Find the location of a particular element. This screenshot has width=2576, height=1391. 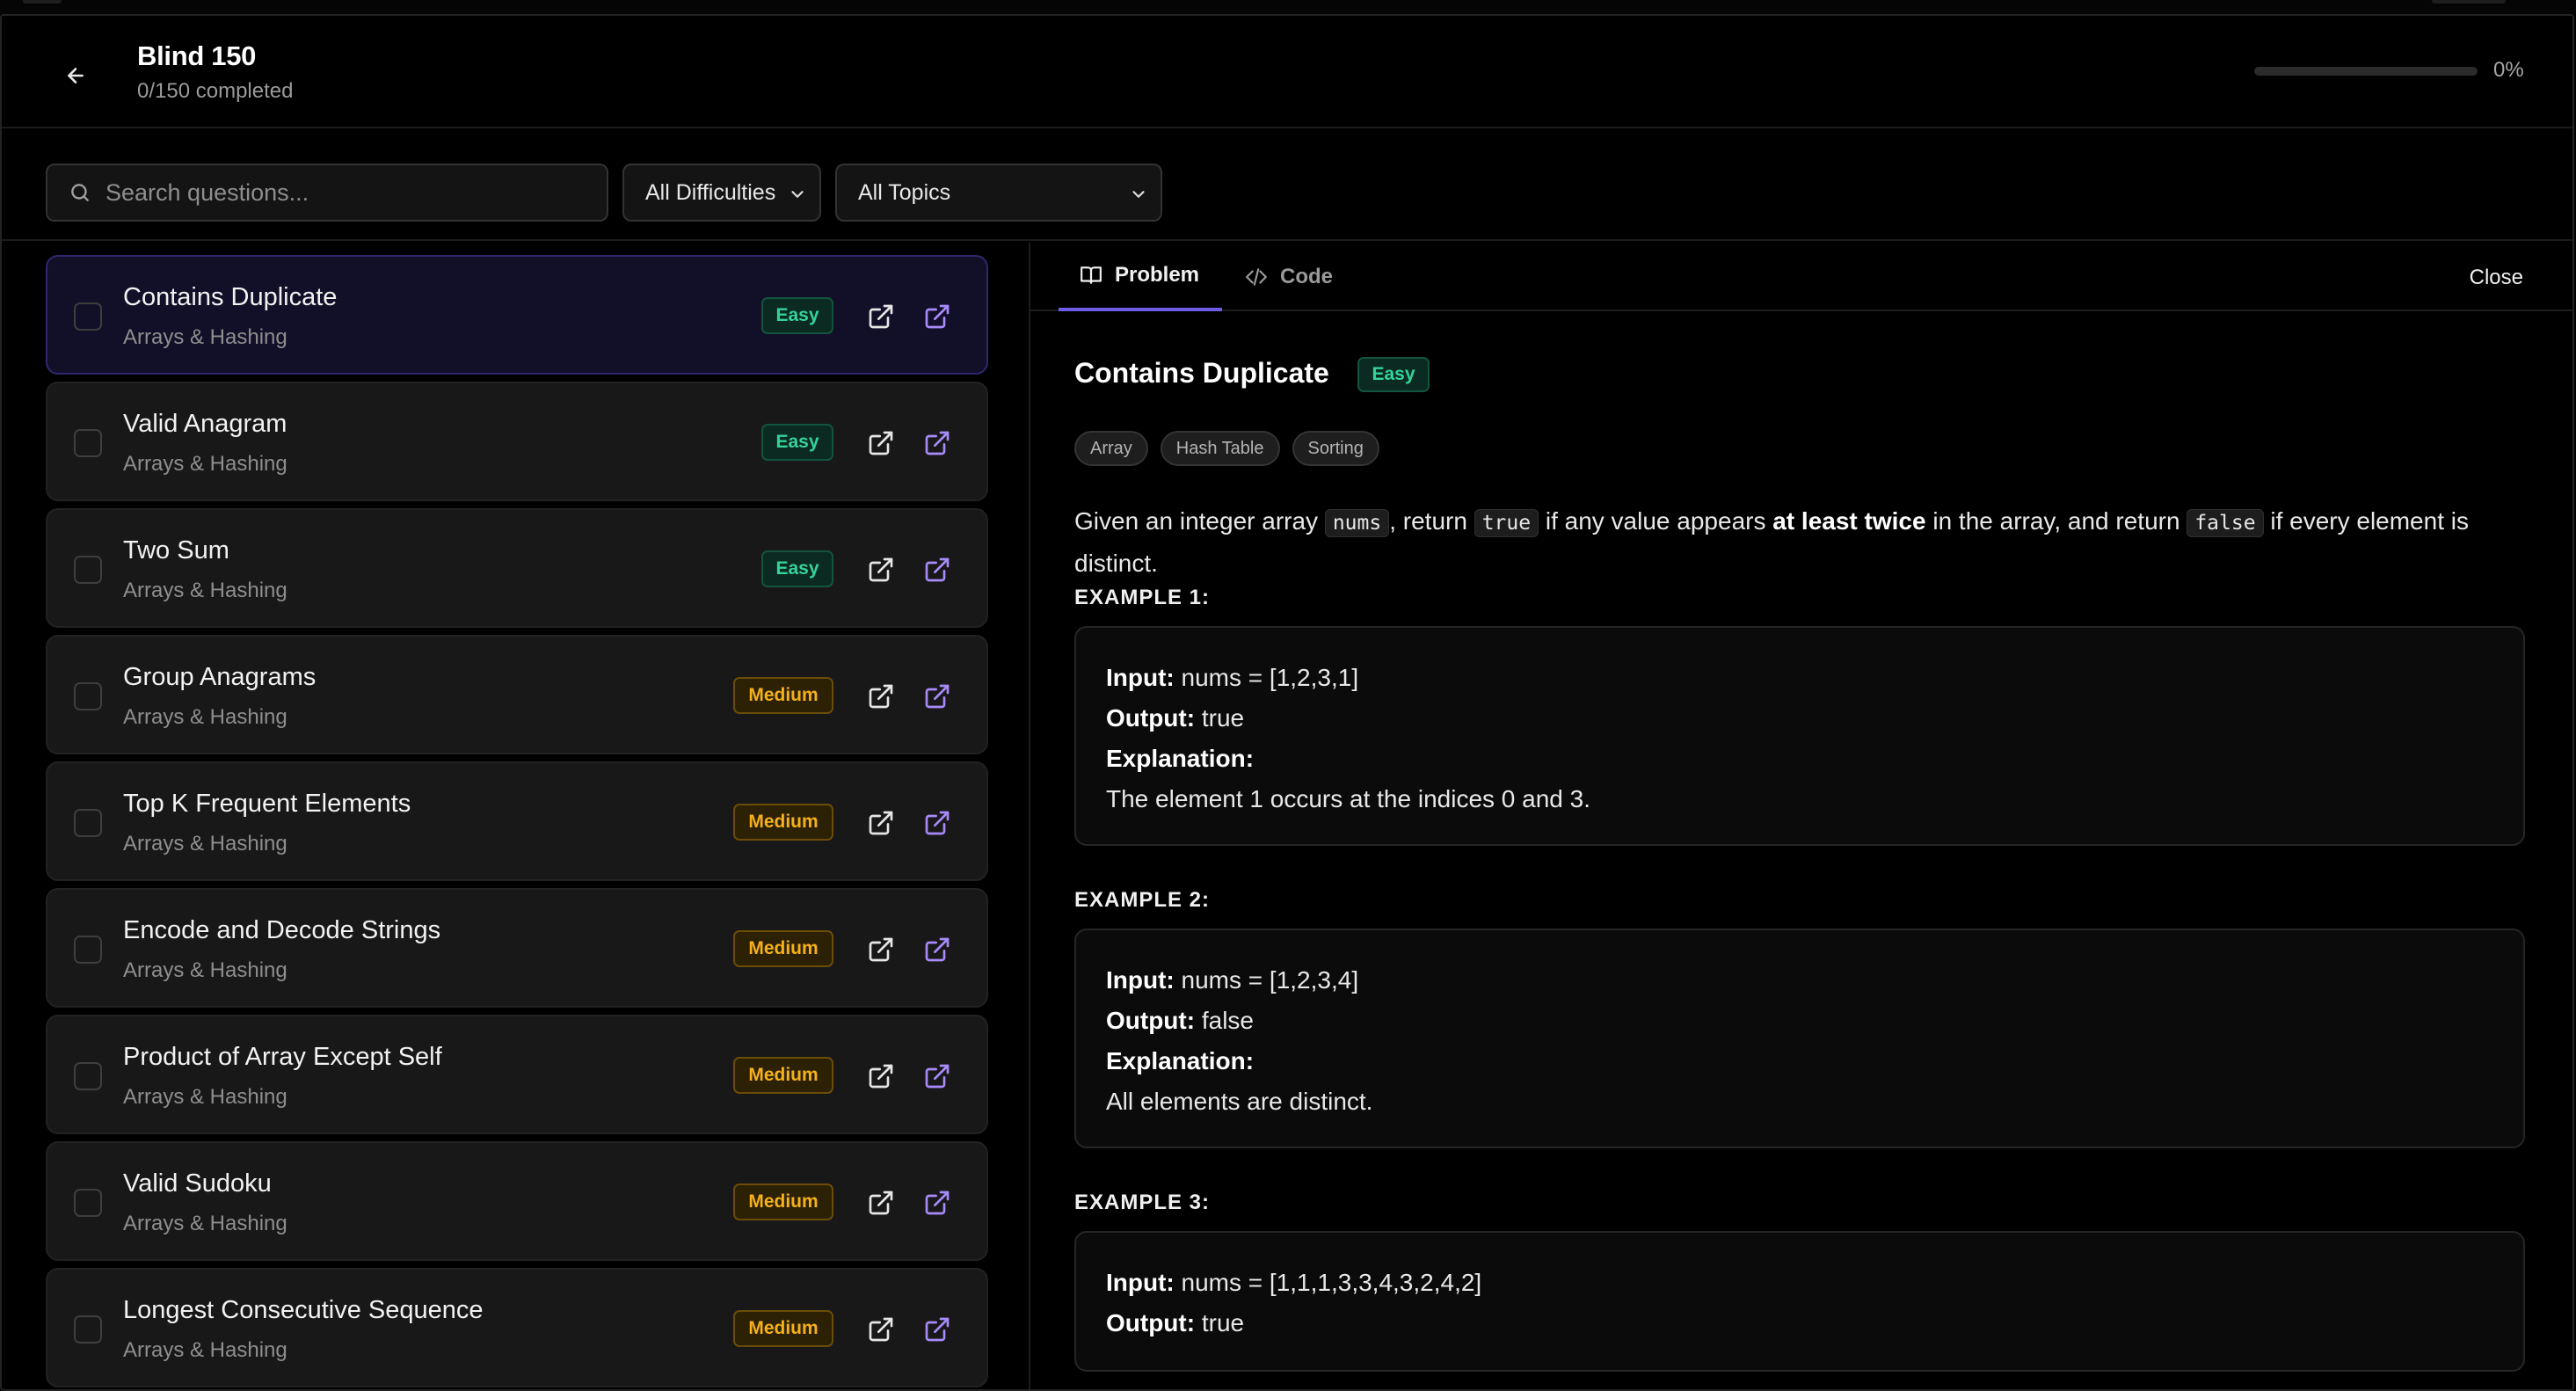

question-card: Valid Sudoku Arrays & Hashing Medium is located at coordinates (517, 1201).